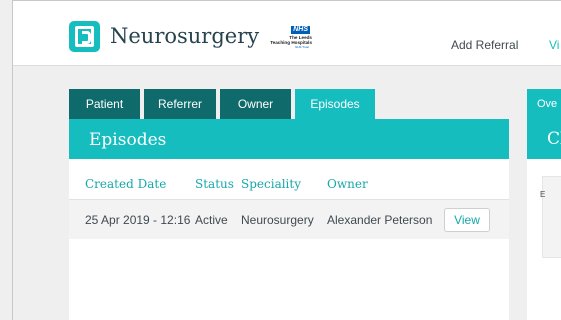  What do you see at coordinates (84, 36) in the screenshot?
I see `neurosurgery-logo-icon` at bounding box center [84, 36].